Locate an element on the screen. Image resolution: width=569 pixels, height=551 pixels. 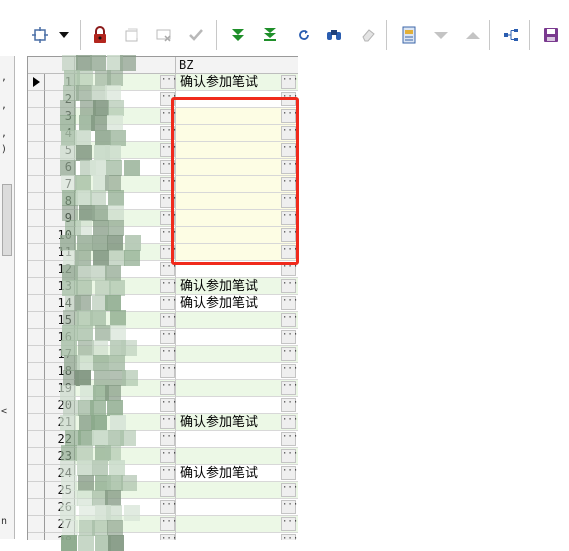
left-panel-scrollbar is located at coordinates (7, 220).